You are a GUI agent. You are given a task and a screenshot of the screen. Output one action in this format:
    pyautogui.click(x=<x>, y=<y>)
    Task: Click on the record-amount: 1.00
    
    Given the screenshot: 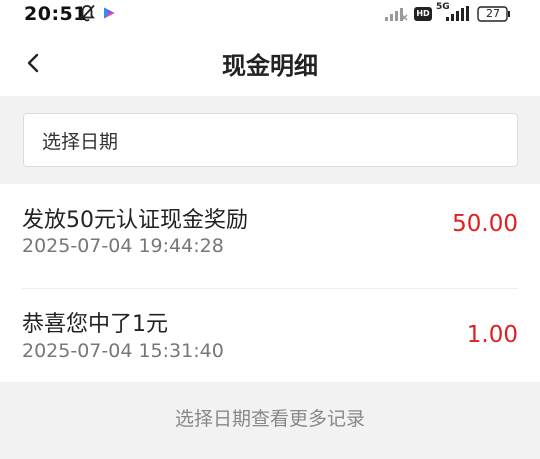 What is the action you would take?
    pyautogui.click(x=492, y=335)
    